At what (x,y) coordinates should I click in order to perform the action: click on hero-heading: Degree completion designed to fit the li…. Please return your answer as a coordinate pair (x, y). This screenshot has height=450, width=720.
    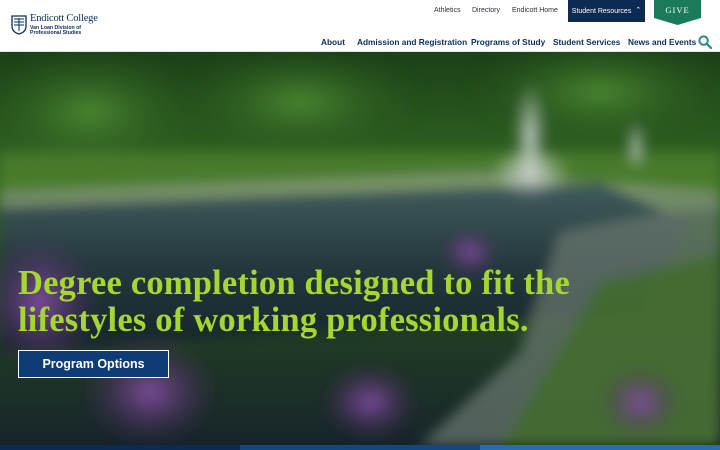
    Looking at the image, I should click on (338, 302).